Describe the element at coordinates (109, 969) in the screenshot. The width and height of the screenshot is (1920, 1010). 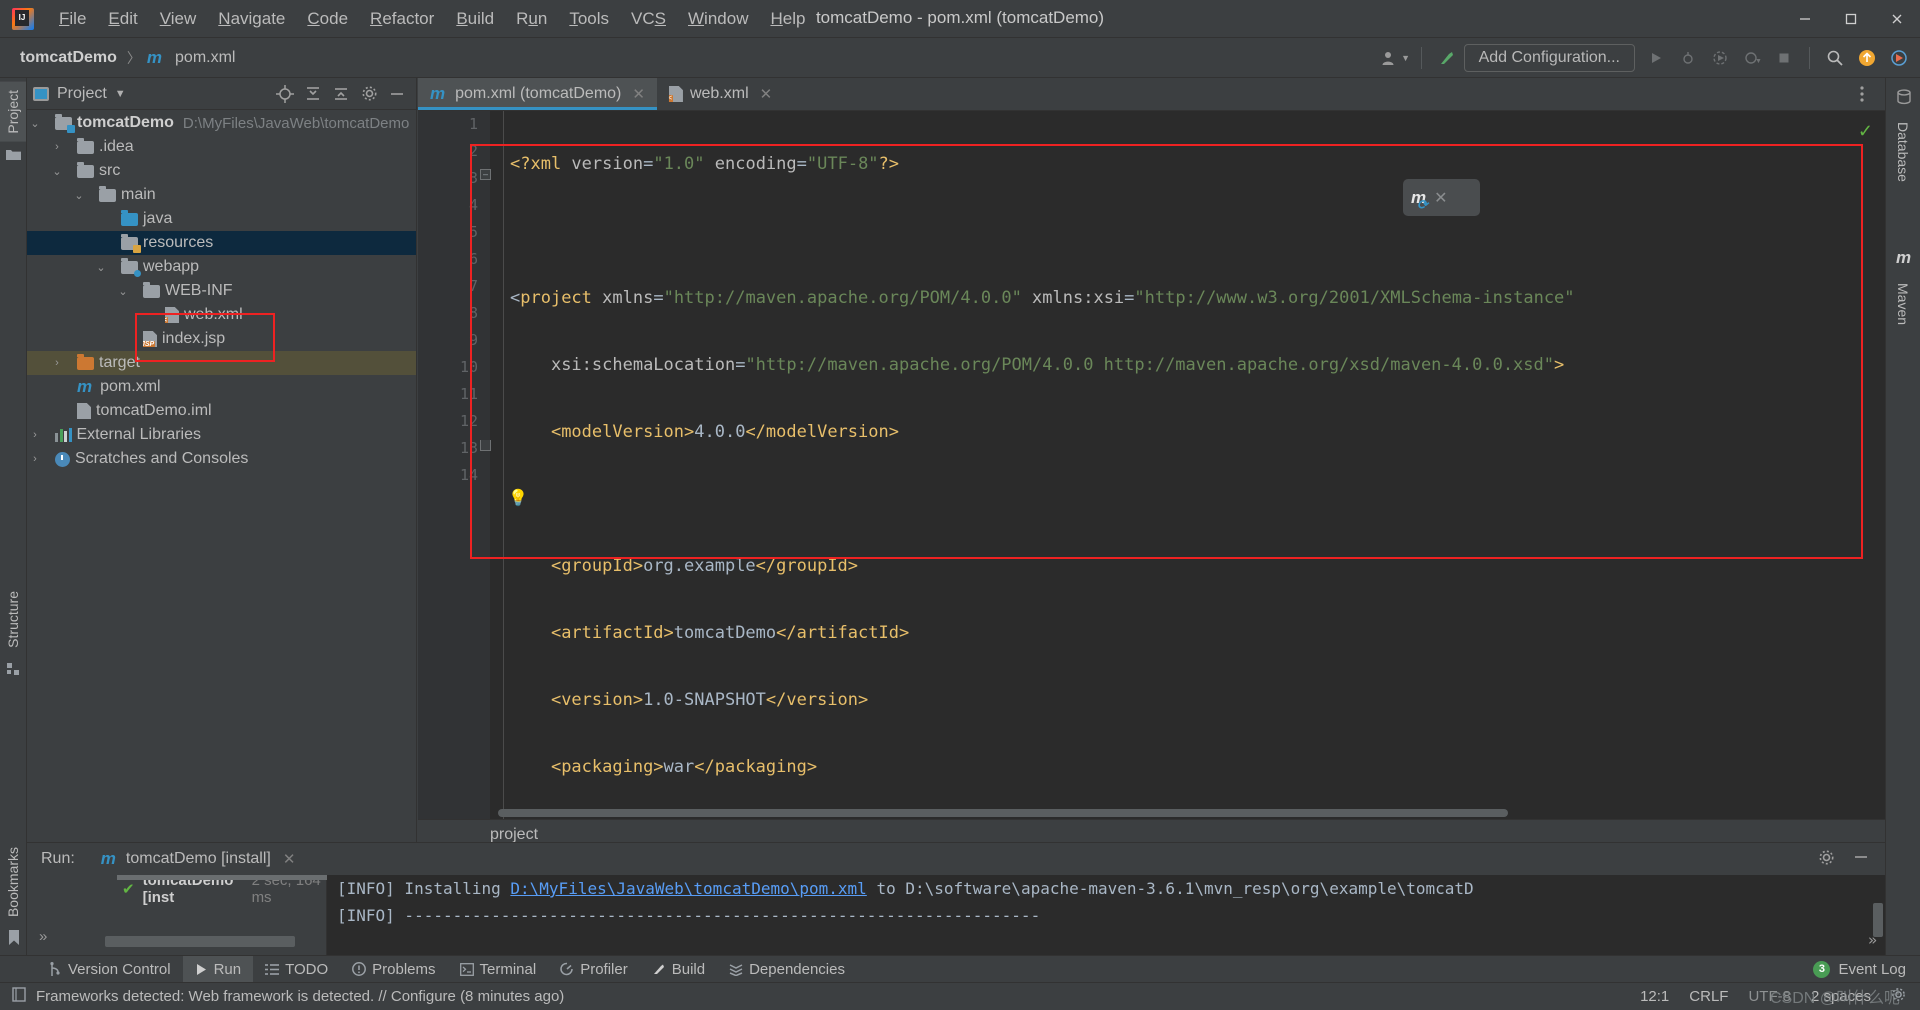
I see `tool-button-version-control: Version Control` at that location.